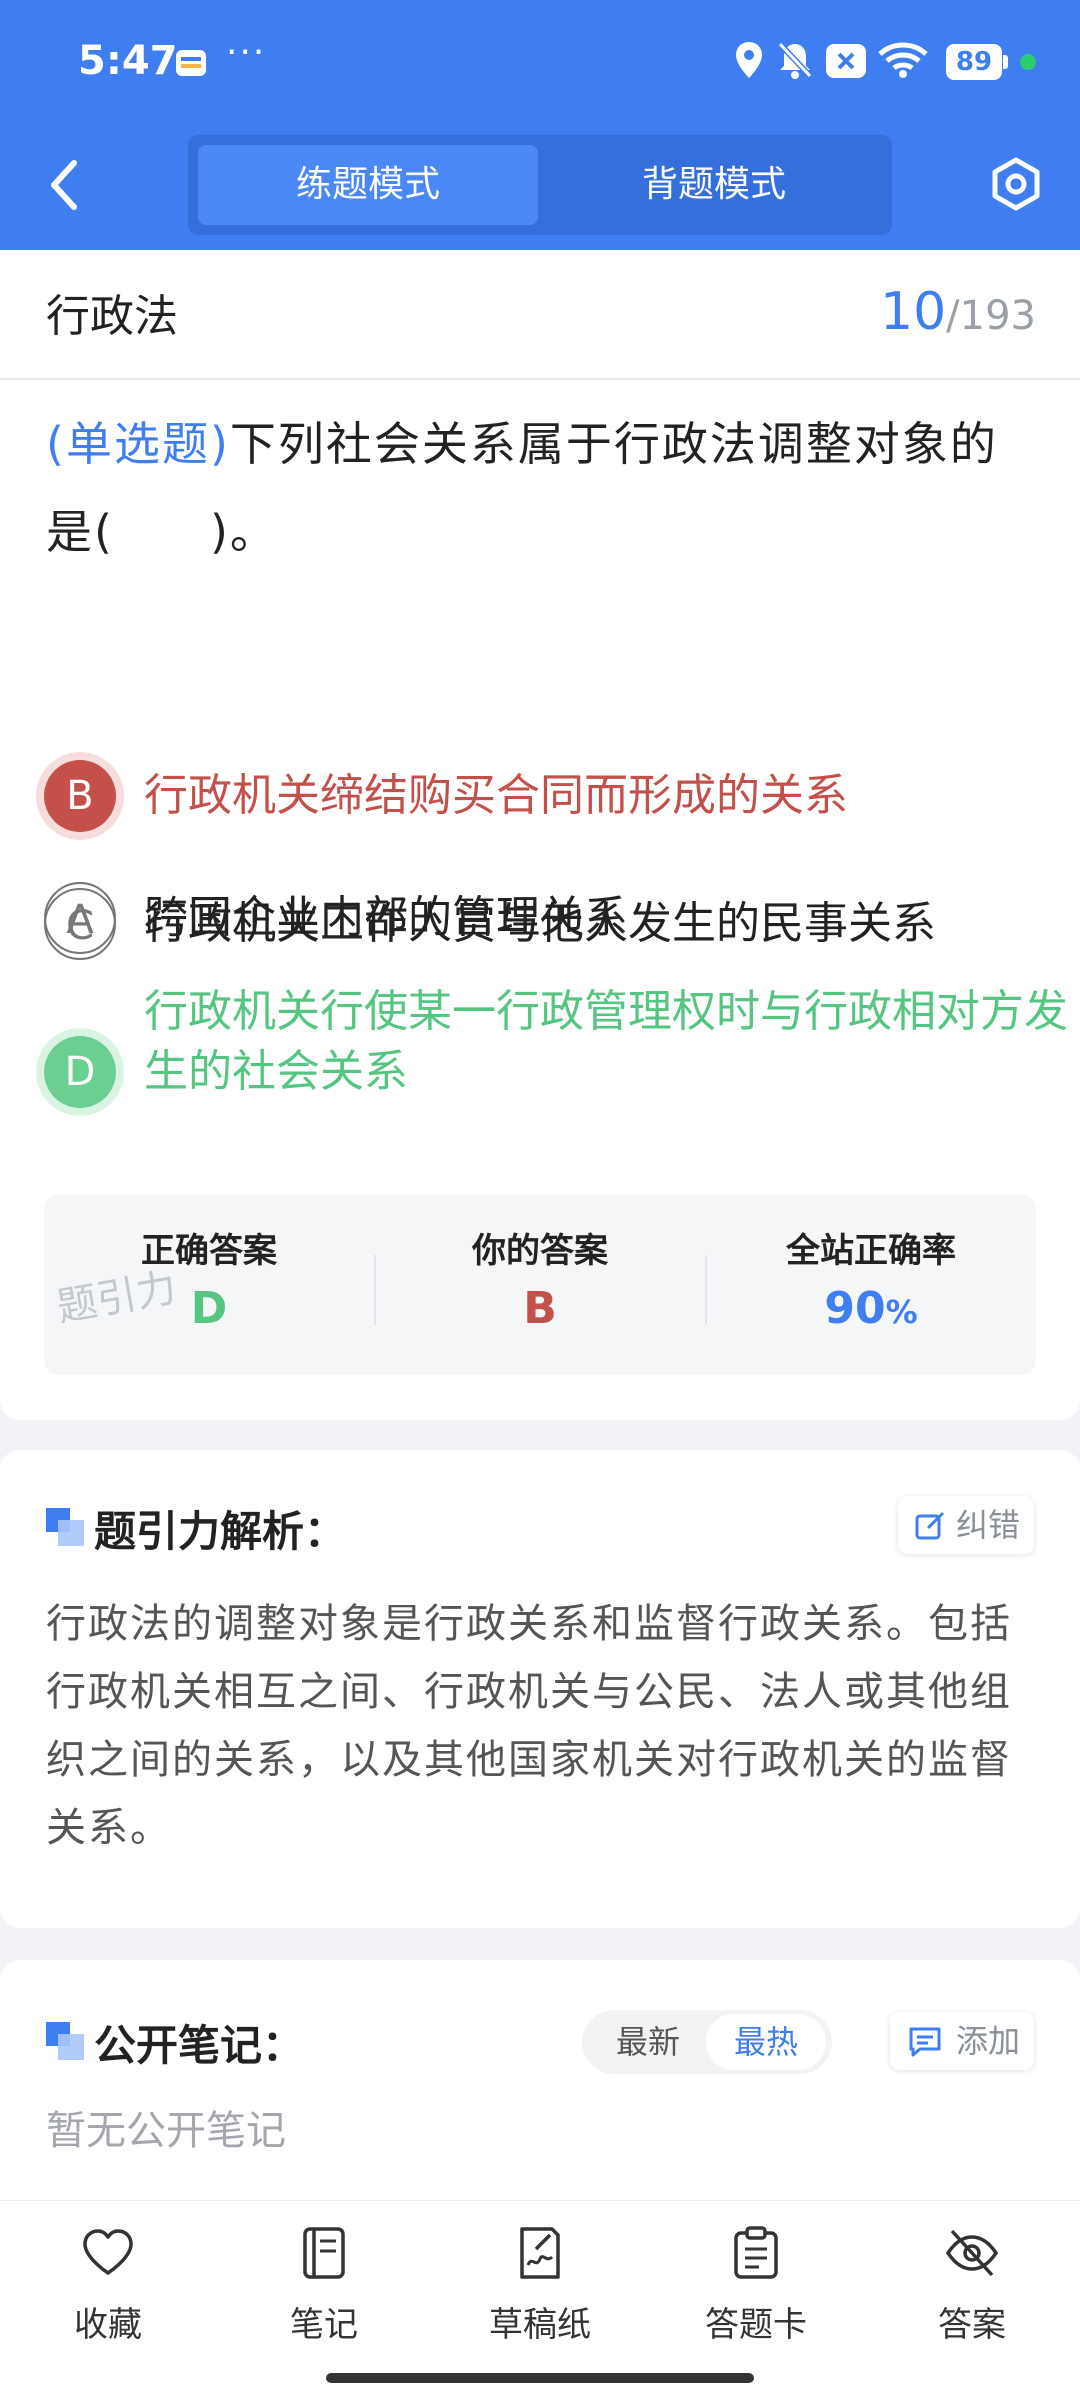  What do you see at coordinates (541, 488) in the screenshot?
I see `question-stem: (单选题)下列社会关系属于行政法调整对象的是( )。` at bounding box center [541, 488].